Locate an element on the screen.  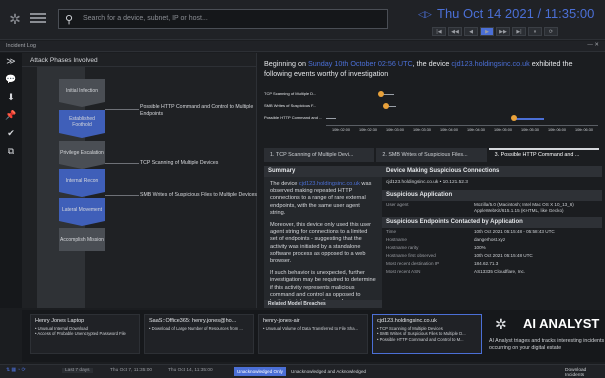
phase-accomplish-mission: Accomplish Mission is located at coordinates (82, 239).